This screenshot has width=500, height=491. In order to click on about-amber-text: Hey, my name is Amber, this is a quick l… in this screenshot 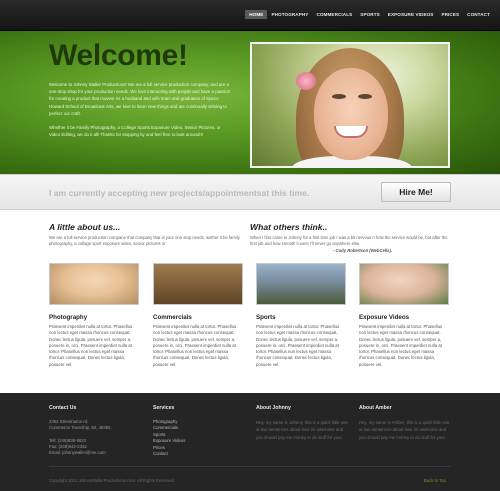, I will do `click(404, 430)`.